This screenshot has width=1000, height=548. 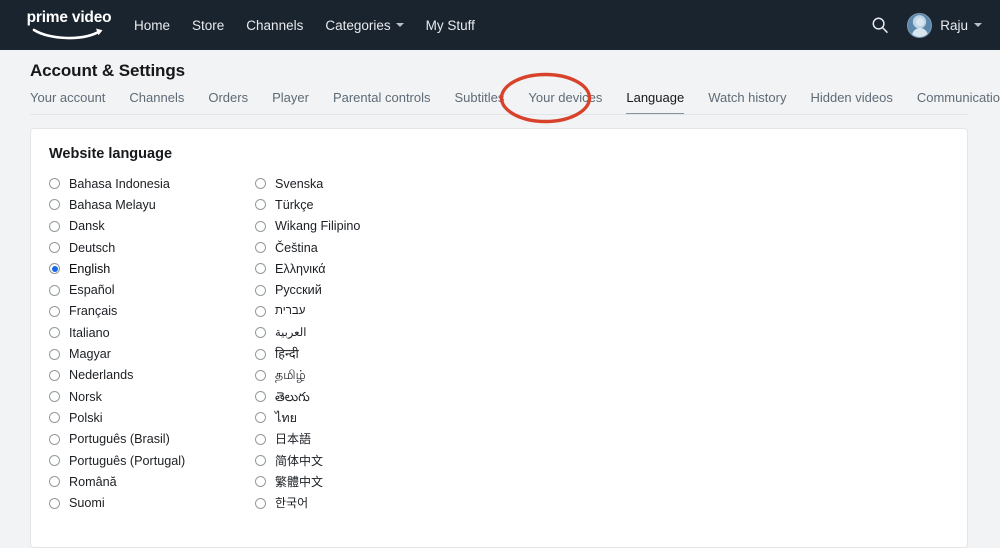 I want to click on language-option-greek: Ελληνικά, so click(x=358, y=268).